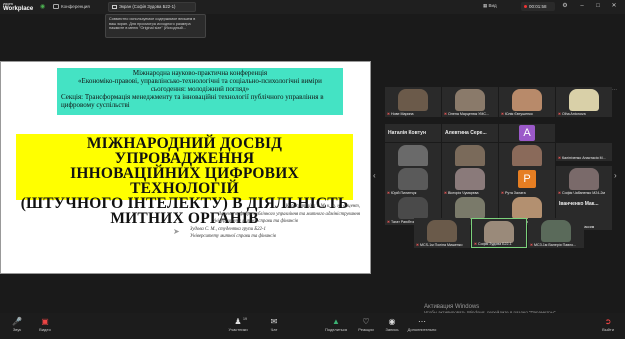  I want to click on monitor-icon, so click(114, 7).